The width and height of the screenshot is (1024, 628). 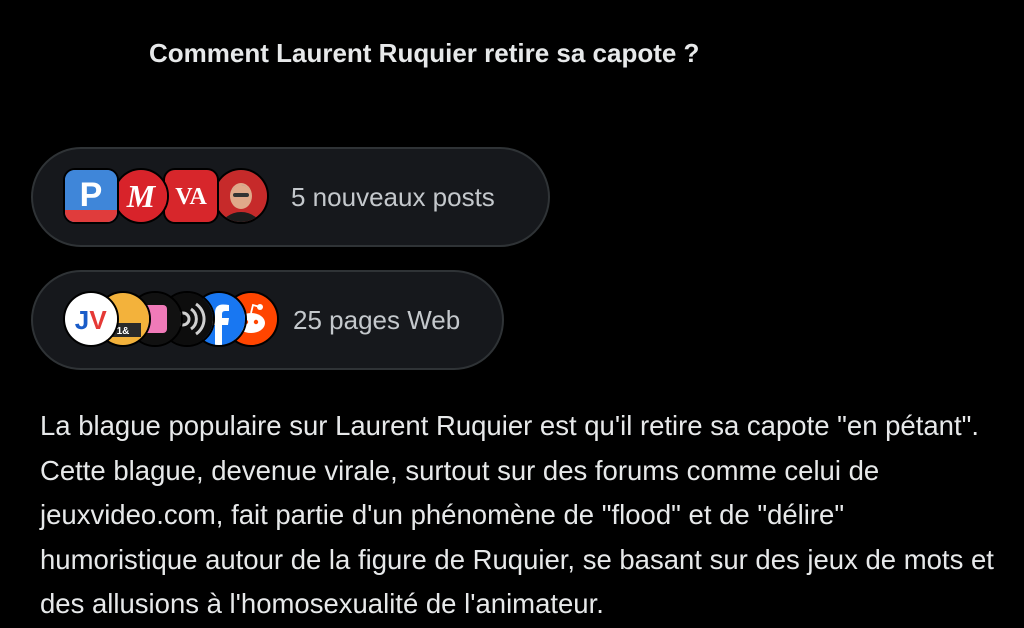 What do you see at coordinates (98, 320) in the screenshot?
I see `svg-text: V` at bounding box center [98, 320].